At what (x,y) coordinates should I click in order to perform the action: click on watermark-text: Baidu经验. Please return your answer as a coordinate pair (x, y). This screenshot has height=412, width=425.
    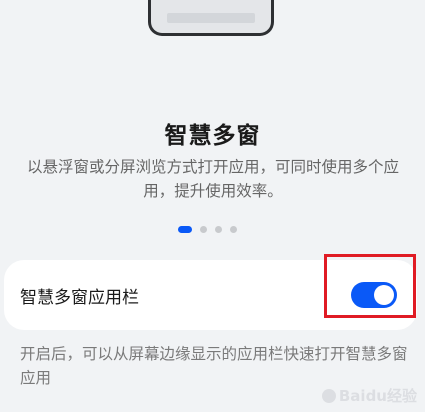
    Looking at the image, I should click on (377, 396).